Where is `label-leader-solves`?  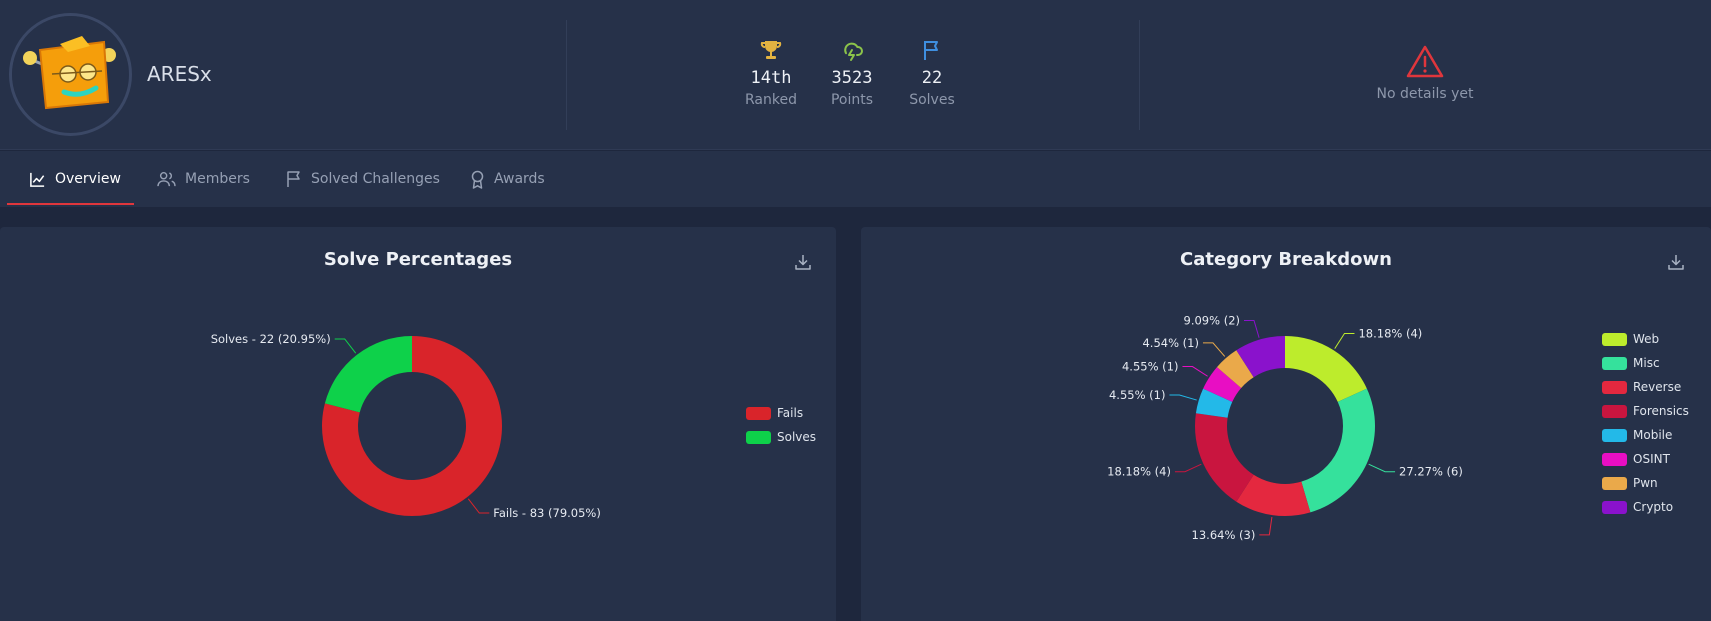 label-leader-solves is located at coordinates (345, 346).